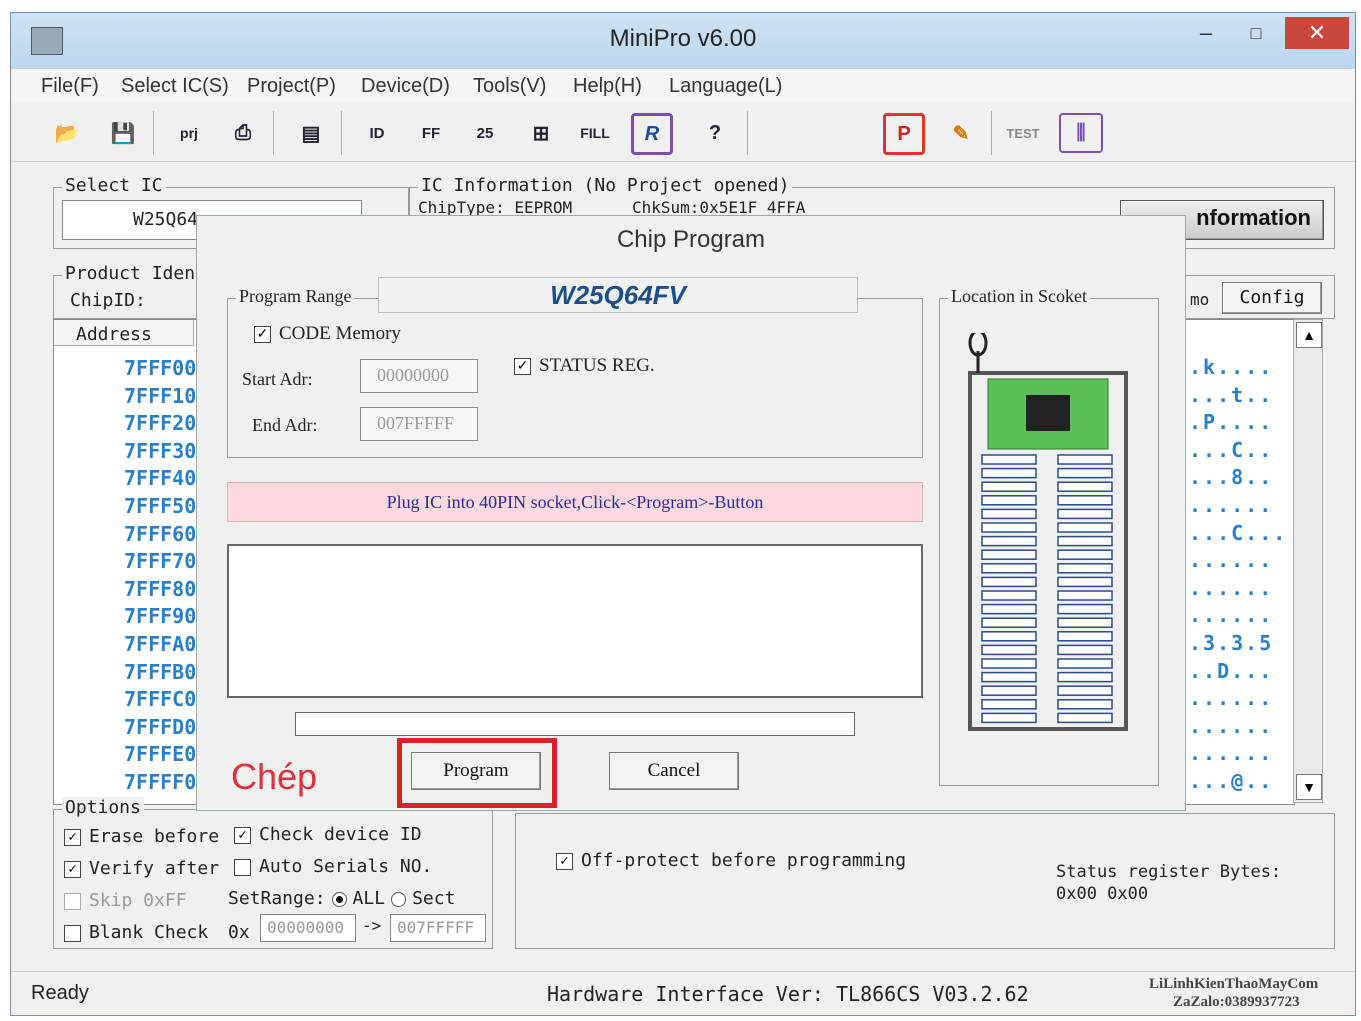 This screenshot has width=1361, height=1021. What do you see at coordinates (125, 900) in the screenshot?
I see `skip-ff-checkbox: Skip 0xFF` at bounding box center [125, 900].